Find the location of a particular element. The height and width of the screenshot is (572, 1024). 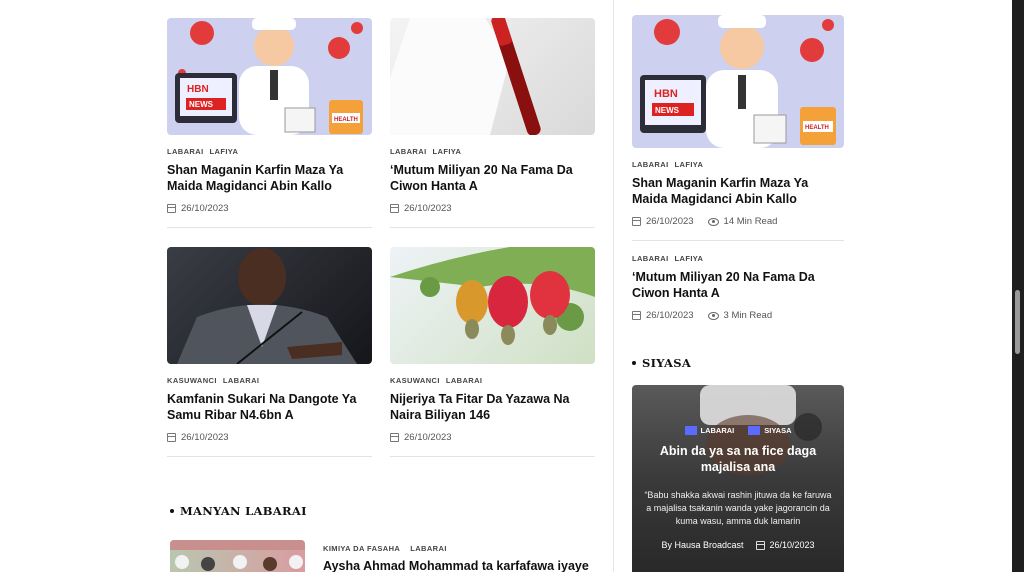

author-link: By Hausa Broadcast is located at coordinates (702, 545).